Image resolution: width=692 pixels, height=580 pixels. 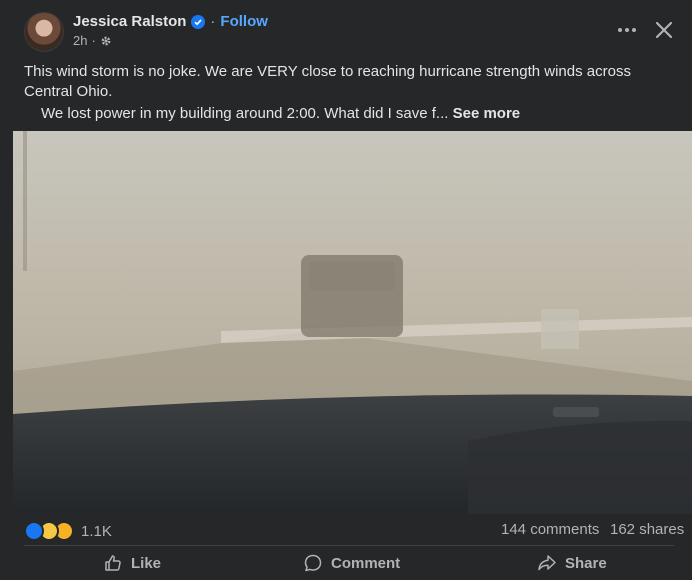 I want to click on close-icon, so click(x=664, y=30).